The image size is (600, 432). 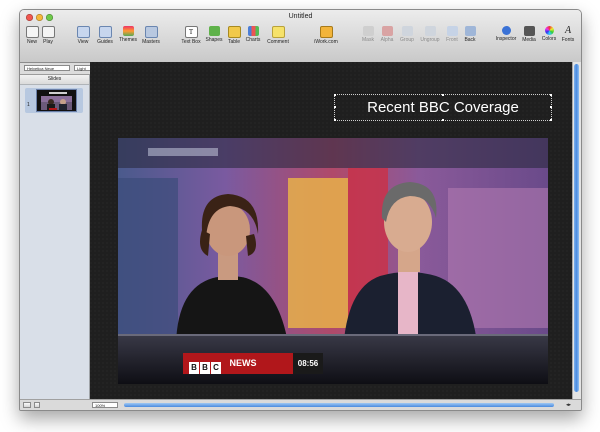 What do you see at coordinates (308, 363) in the screenshot?
I see `broadcast-clock: 08:56` at bounding box center [308, 363].